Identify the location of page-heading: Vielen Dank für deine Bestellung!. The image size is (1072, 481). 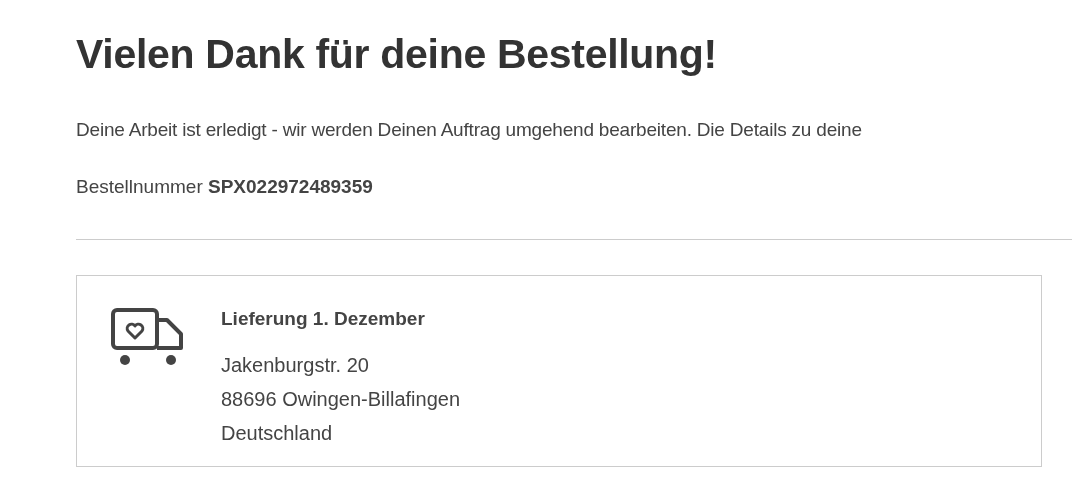
(397, 54).